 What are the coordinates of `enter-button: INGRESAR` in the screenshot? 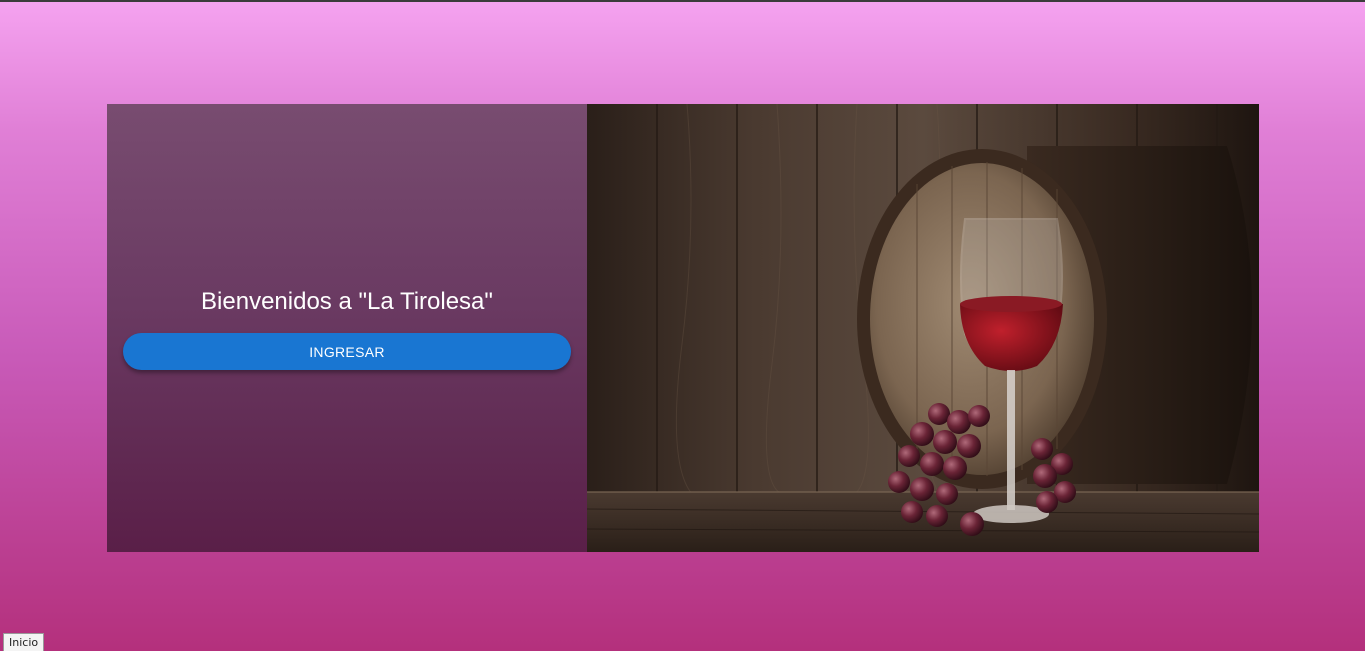 It's located at (347, 351).